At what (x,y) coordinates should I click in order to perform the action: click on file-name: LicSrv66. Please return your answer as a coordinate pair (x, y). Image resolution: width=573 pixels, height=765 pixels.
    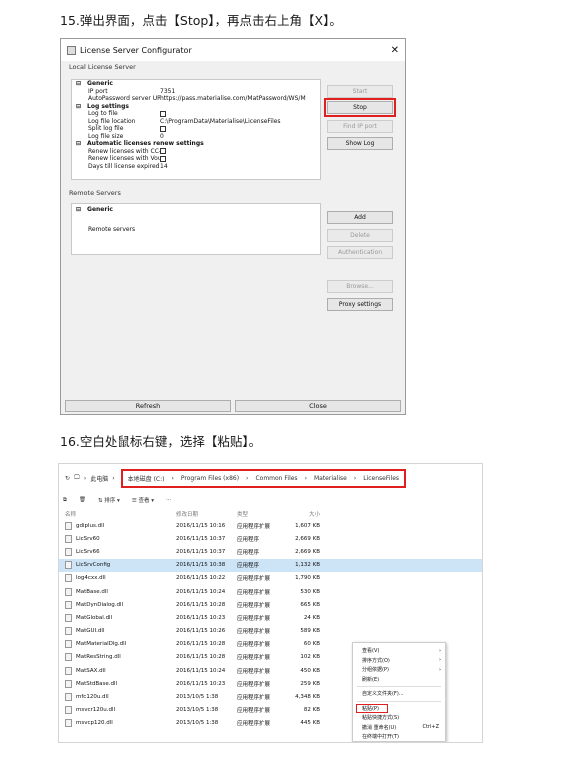
    Looking at the image, I should click on (88, 551).